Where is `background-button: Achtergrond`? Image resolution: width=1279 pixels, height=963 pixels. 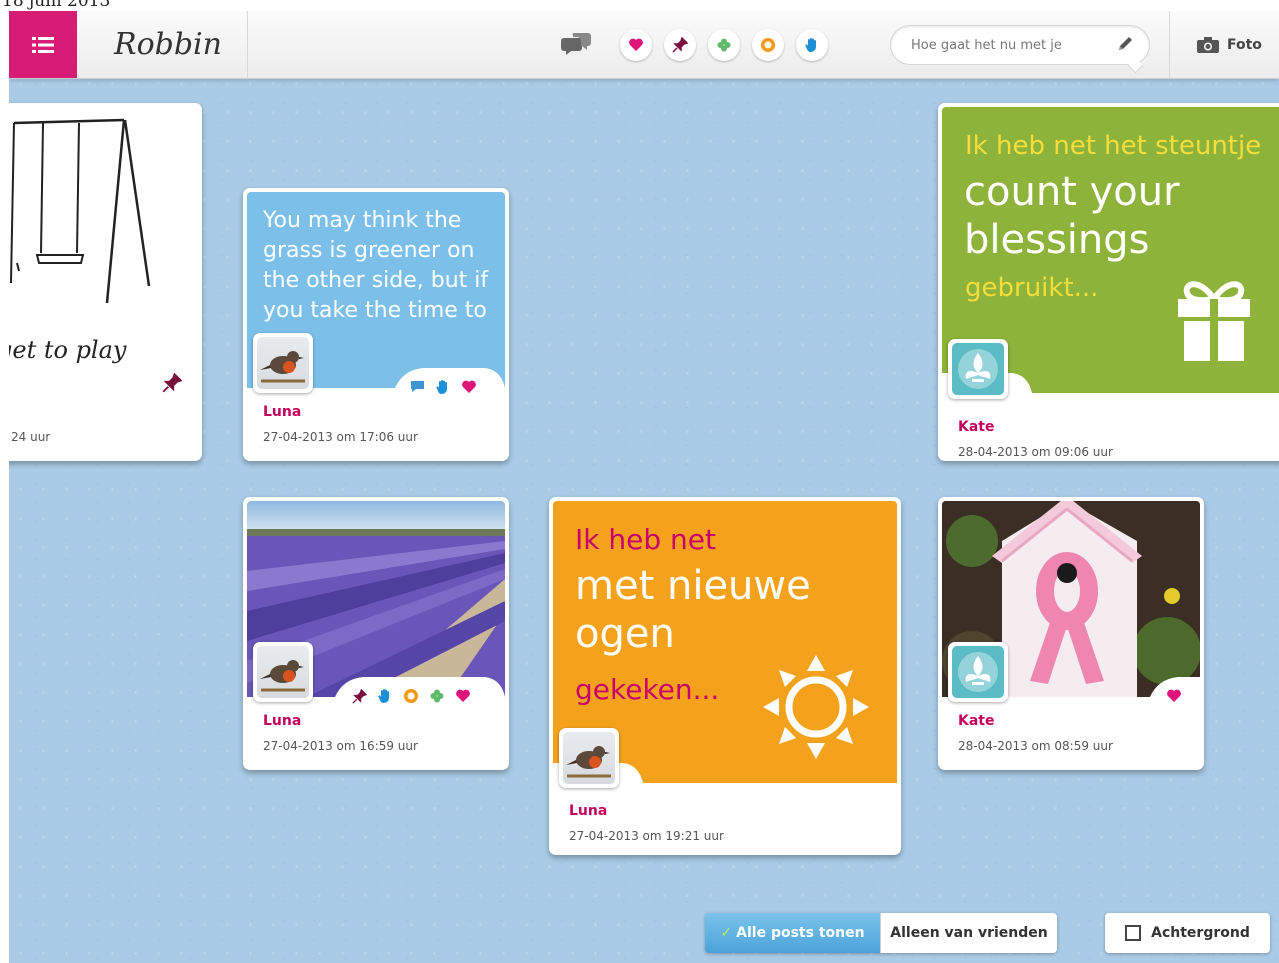
background-button: Achtergrond is located at coordinates (1187, 933).